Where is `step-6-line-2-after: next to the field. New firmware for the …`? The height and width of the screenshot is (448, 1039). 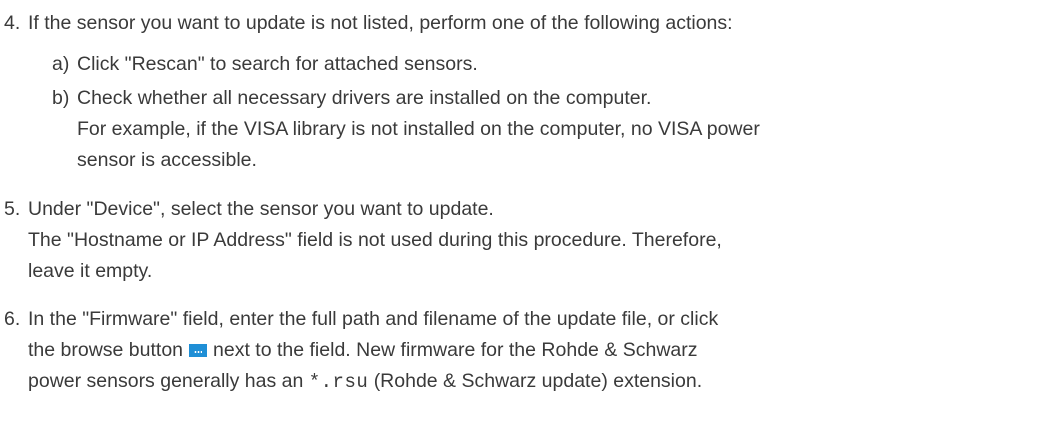 step-6-line-2-after: next to the field. New firmware for the … is located at coordinates (455, 350).